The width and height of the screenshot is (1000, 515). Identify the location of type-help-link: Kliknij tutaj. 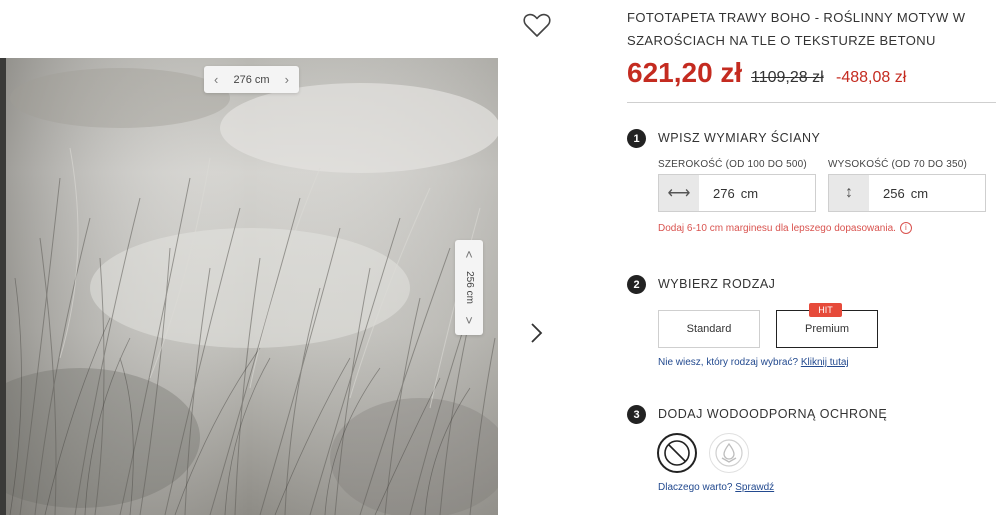
(825, 362).